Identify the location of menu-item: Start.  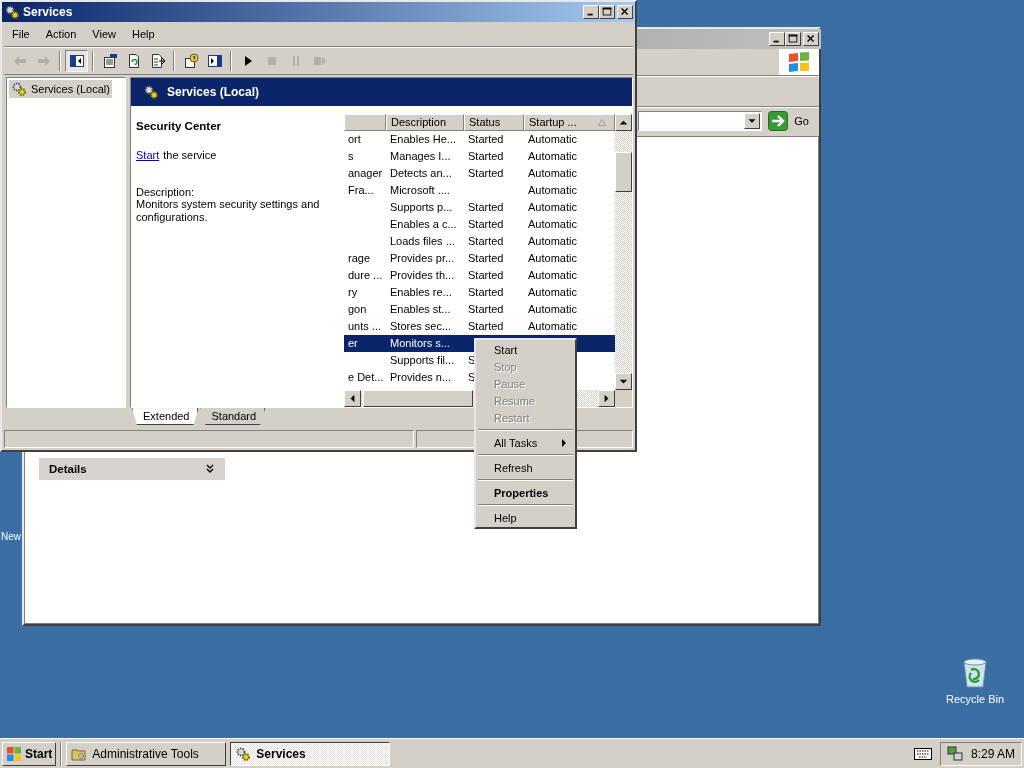
(525, 349).